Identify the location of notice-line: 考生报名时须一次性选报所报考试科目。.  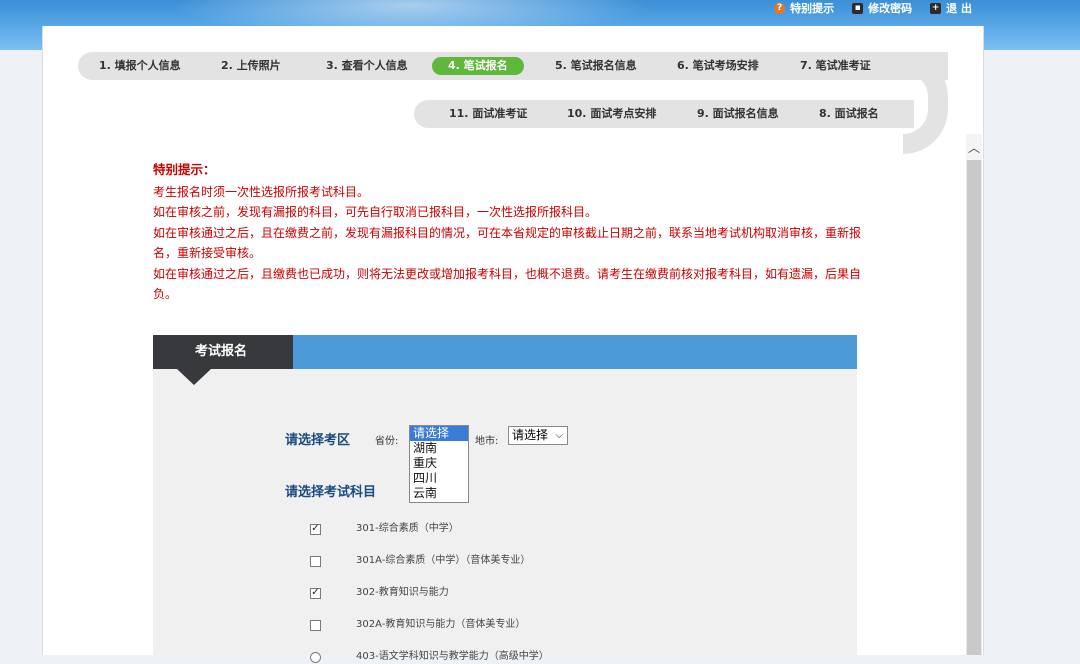
(261, 191).